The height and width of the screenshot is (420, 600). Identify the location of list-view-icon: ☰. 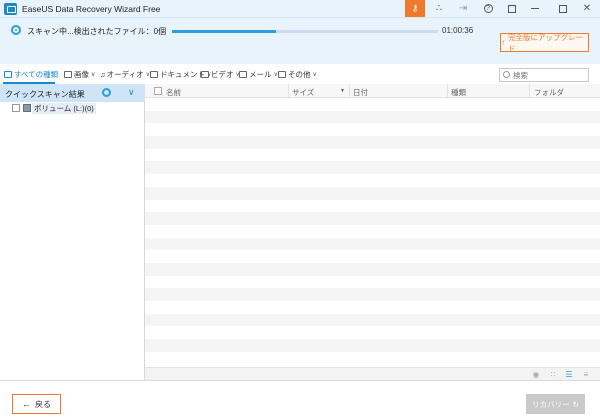
(569, 374).